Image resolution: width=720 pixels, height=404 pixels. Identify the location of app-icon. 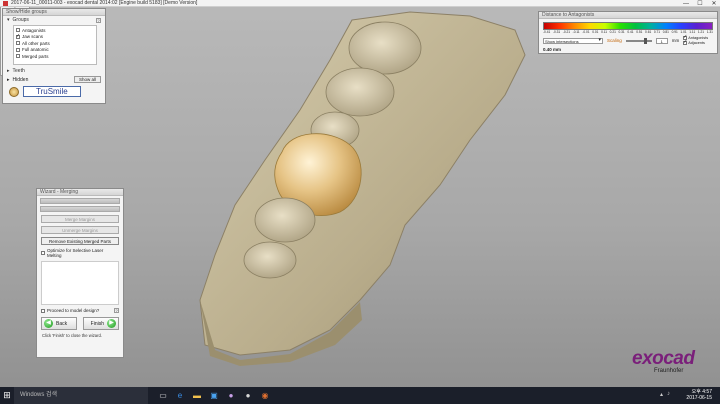
(5, 3).